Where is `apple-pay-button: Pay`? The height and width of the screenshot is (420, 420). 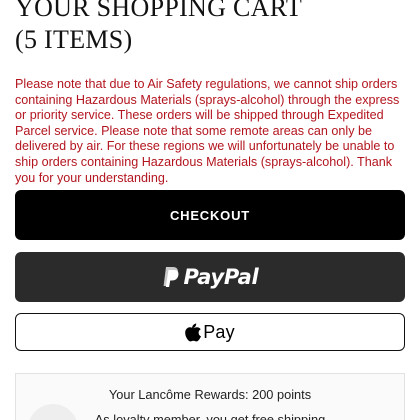
apple-pay-button: Pay is located at coordinates (210, 332).